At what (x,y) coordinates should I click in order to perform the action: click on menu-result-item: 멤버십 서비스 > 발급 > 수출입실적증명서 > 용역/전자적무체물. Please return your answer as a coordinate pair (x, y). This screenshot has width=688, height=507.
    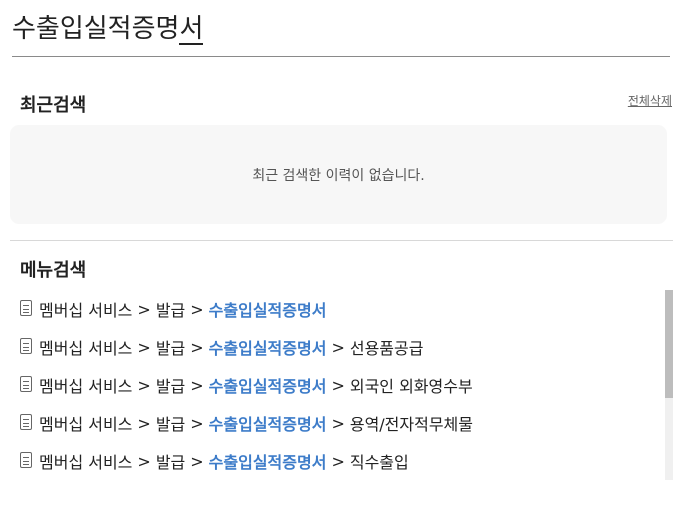
    Looking at the image, I should click on (340, 423).